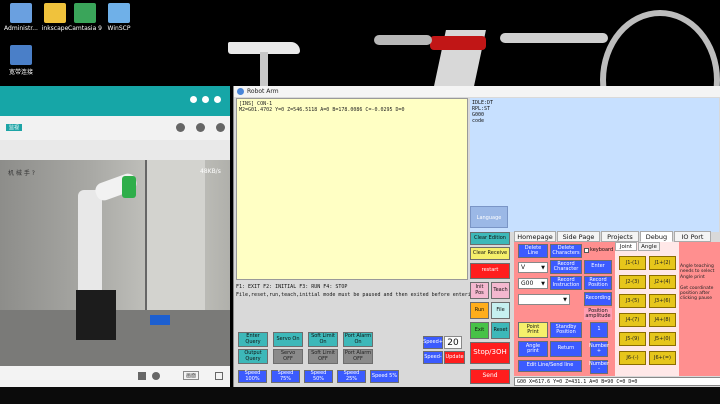 This screenshot has width=720, height=404. Describe the element at coordinates (533, 349) in the screenshot. I see `angle-print-button: Angle print` at that location.